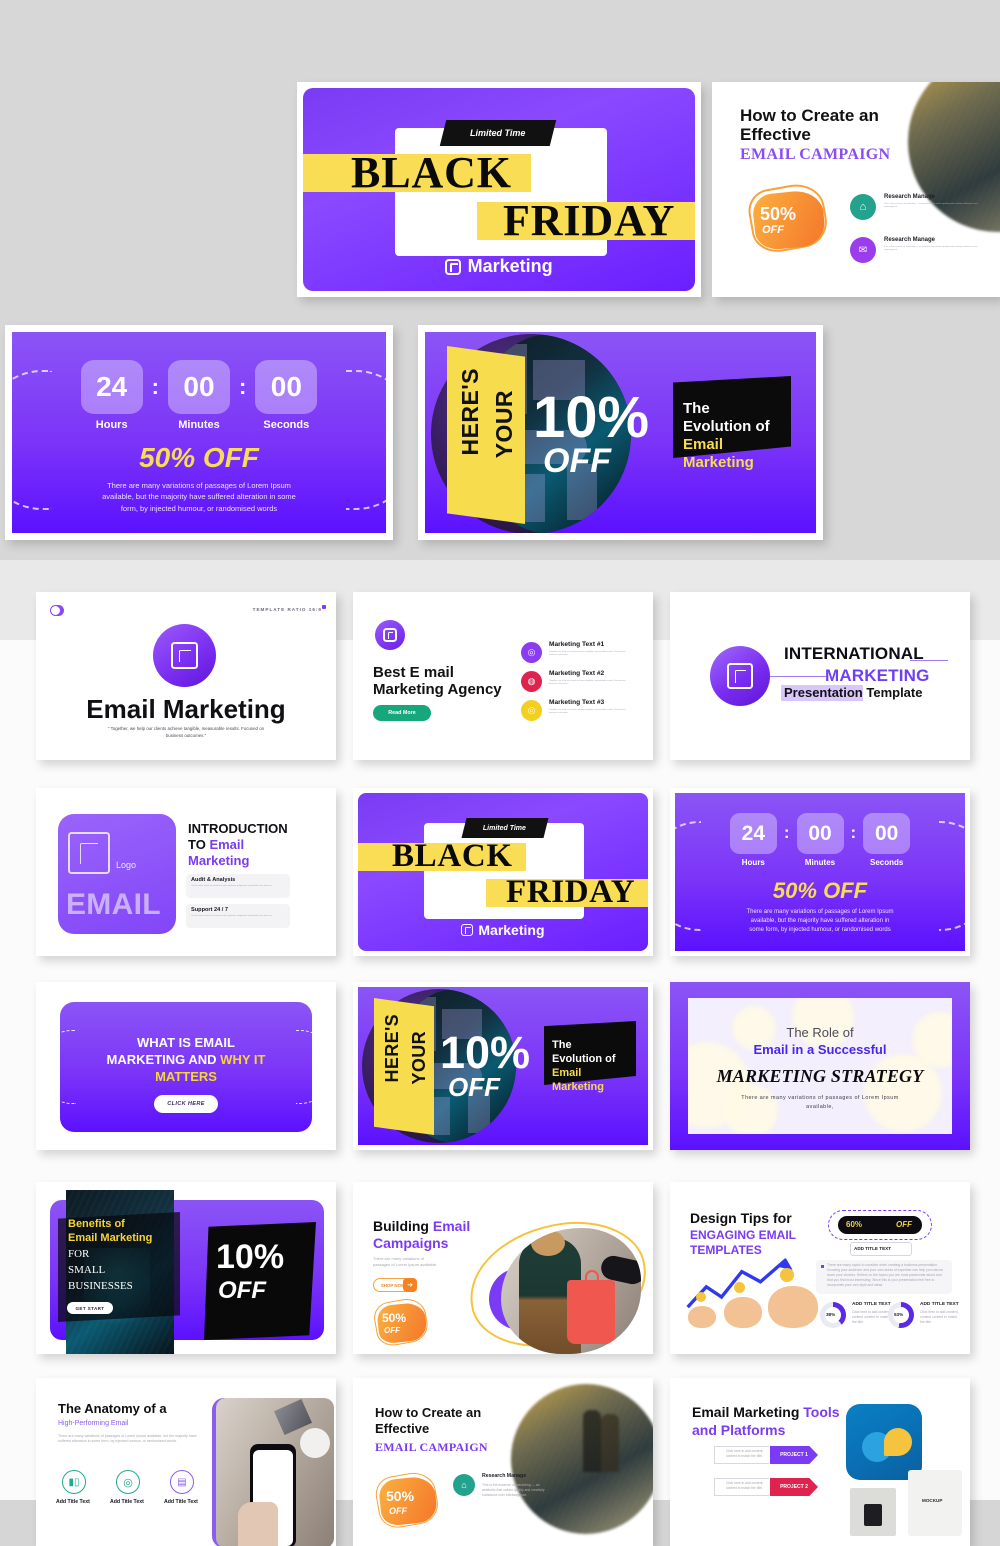 The image size is (1000, 1546). I want to click on hy2-vertical-text-2: YOUR, so click(419, 1058).